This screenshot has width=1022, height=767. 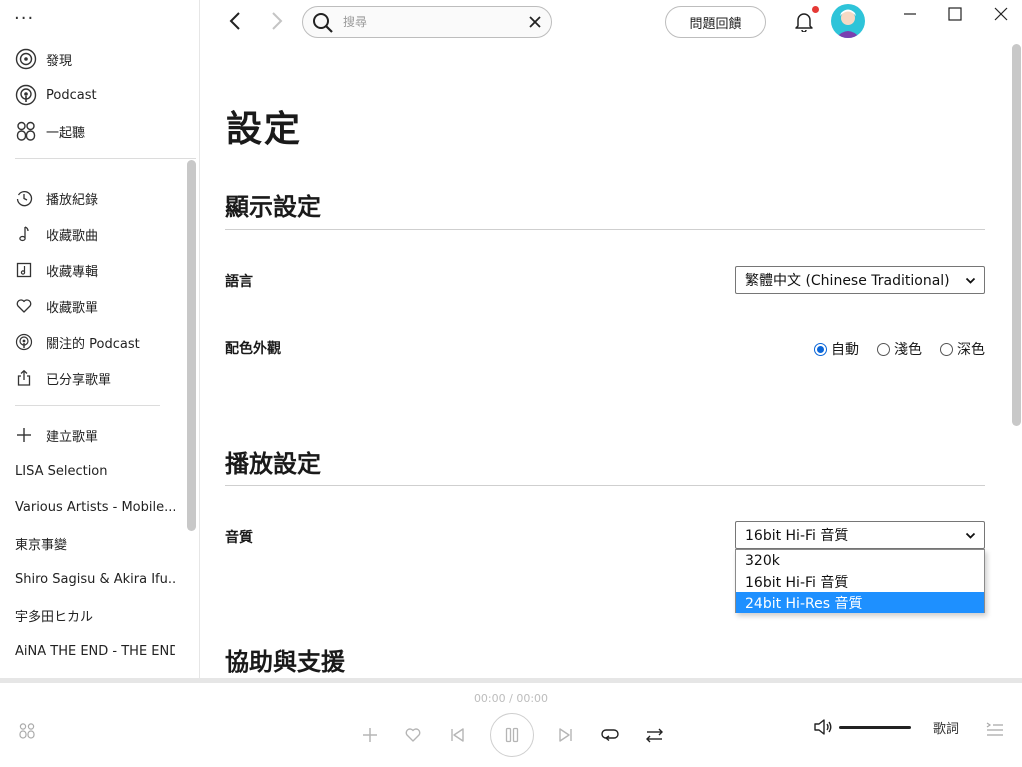 I want to click on sidebar-item-label: Podcast, so click(x=71, y=95).